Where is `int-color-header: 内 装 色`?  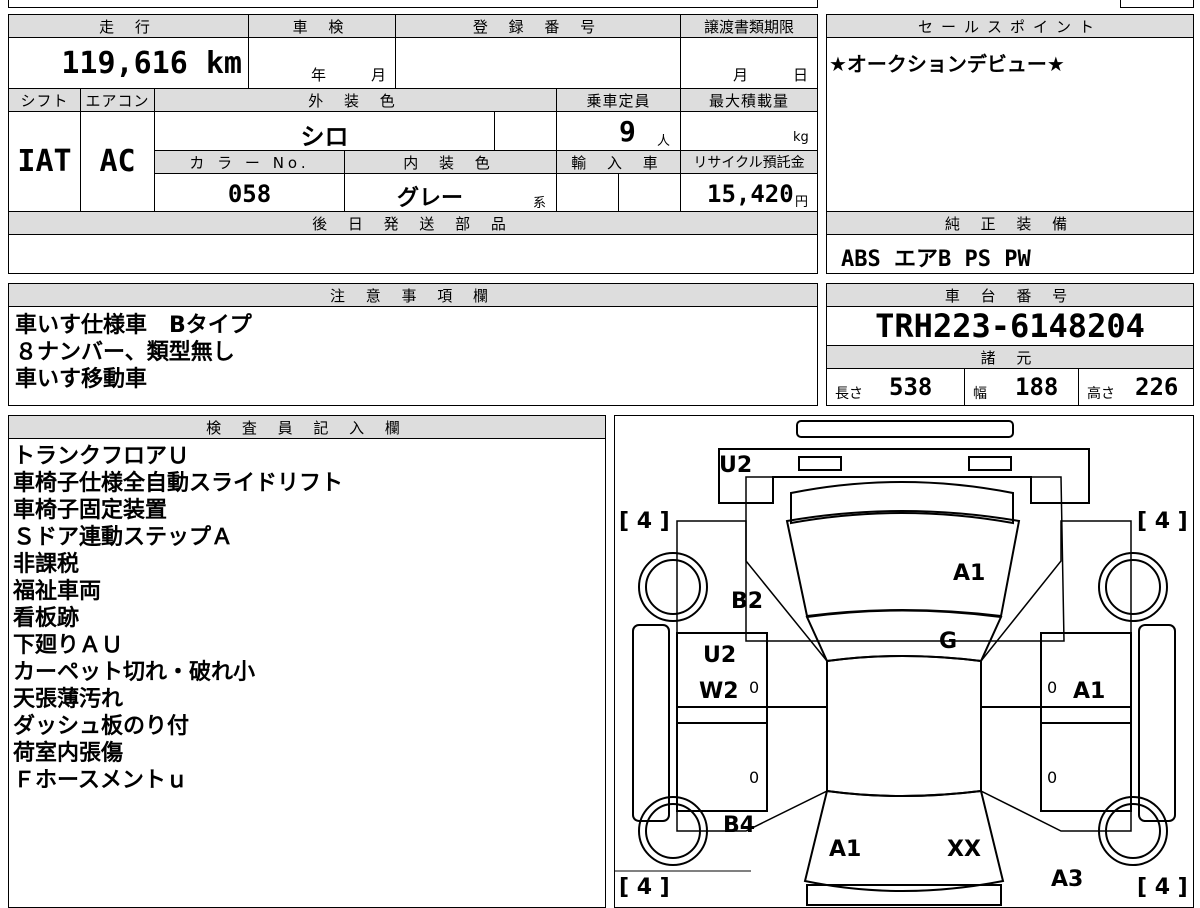
int-color-header: 内 装 色 is located at coordinates (450, 162).